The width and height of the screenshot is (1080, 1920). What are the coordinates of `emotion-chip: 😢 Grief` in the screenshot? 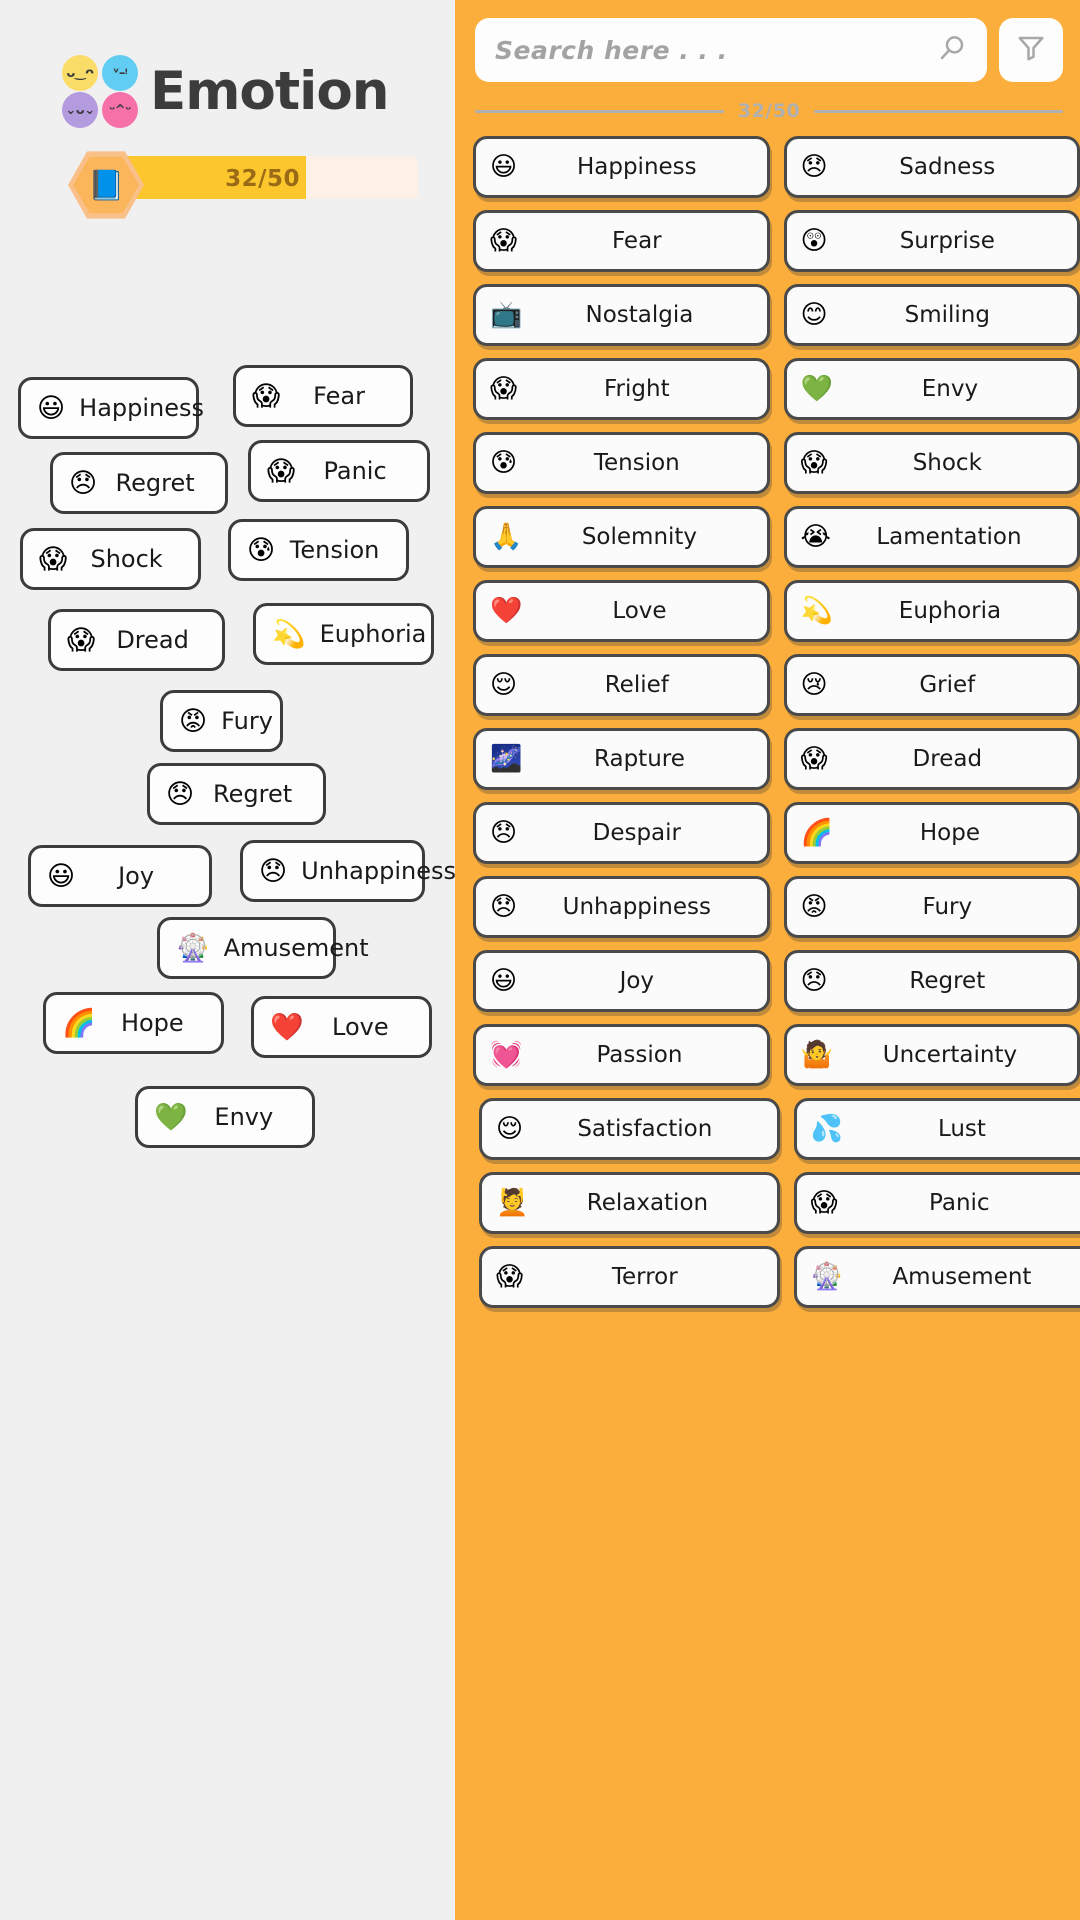 It's located at (931, 685).